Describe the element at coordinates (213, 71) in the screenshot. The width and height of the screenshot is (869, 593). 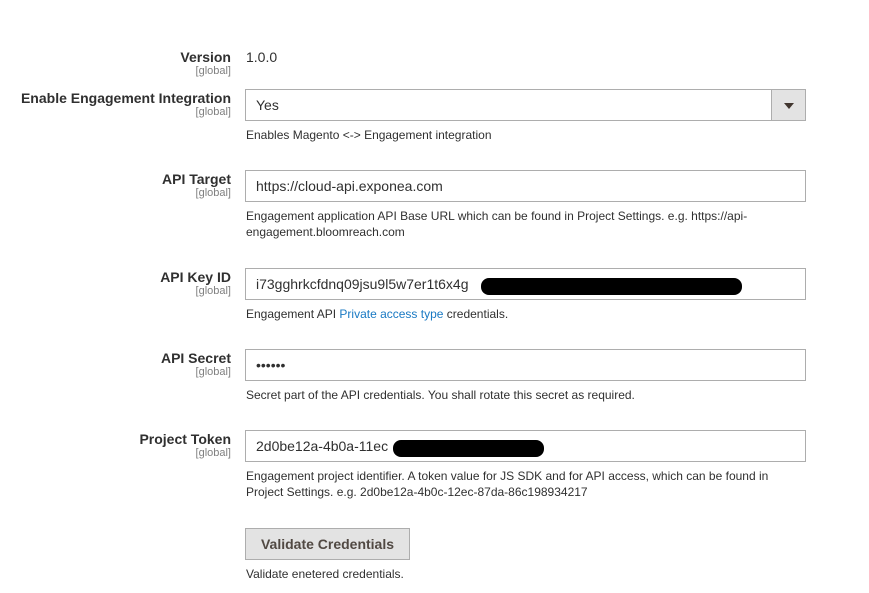
I see `version-scope: [global]` at that location.